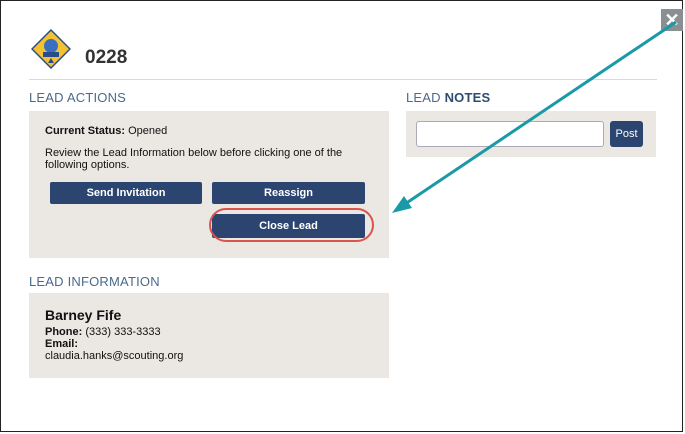 The width and height of the screenshot is (685, 434). I want to click on send-invitation-button: Send Invitation, so click(126, 193).